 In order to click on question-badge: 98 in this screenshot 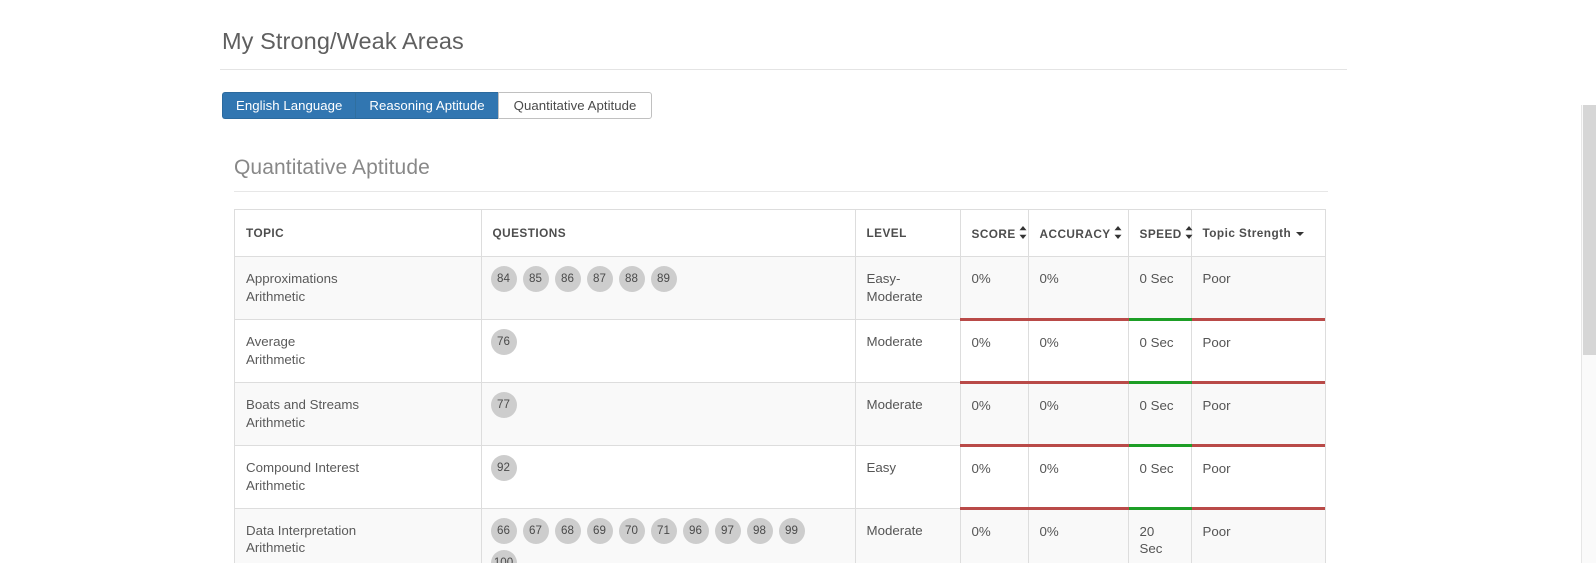, I will do `click(759, 530)`.